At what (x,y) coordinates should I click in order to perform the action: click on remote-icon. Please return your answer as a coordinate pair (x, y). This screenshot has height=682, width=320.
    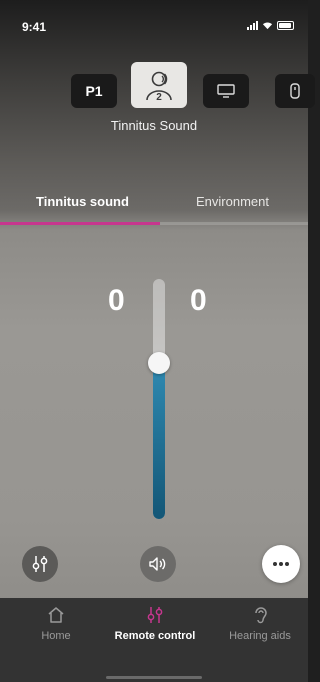
    Looking at the image, I should click on (295, 91).